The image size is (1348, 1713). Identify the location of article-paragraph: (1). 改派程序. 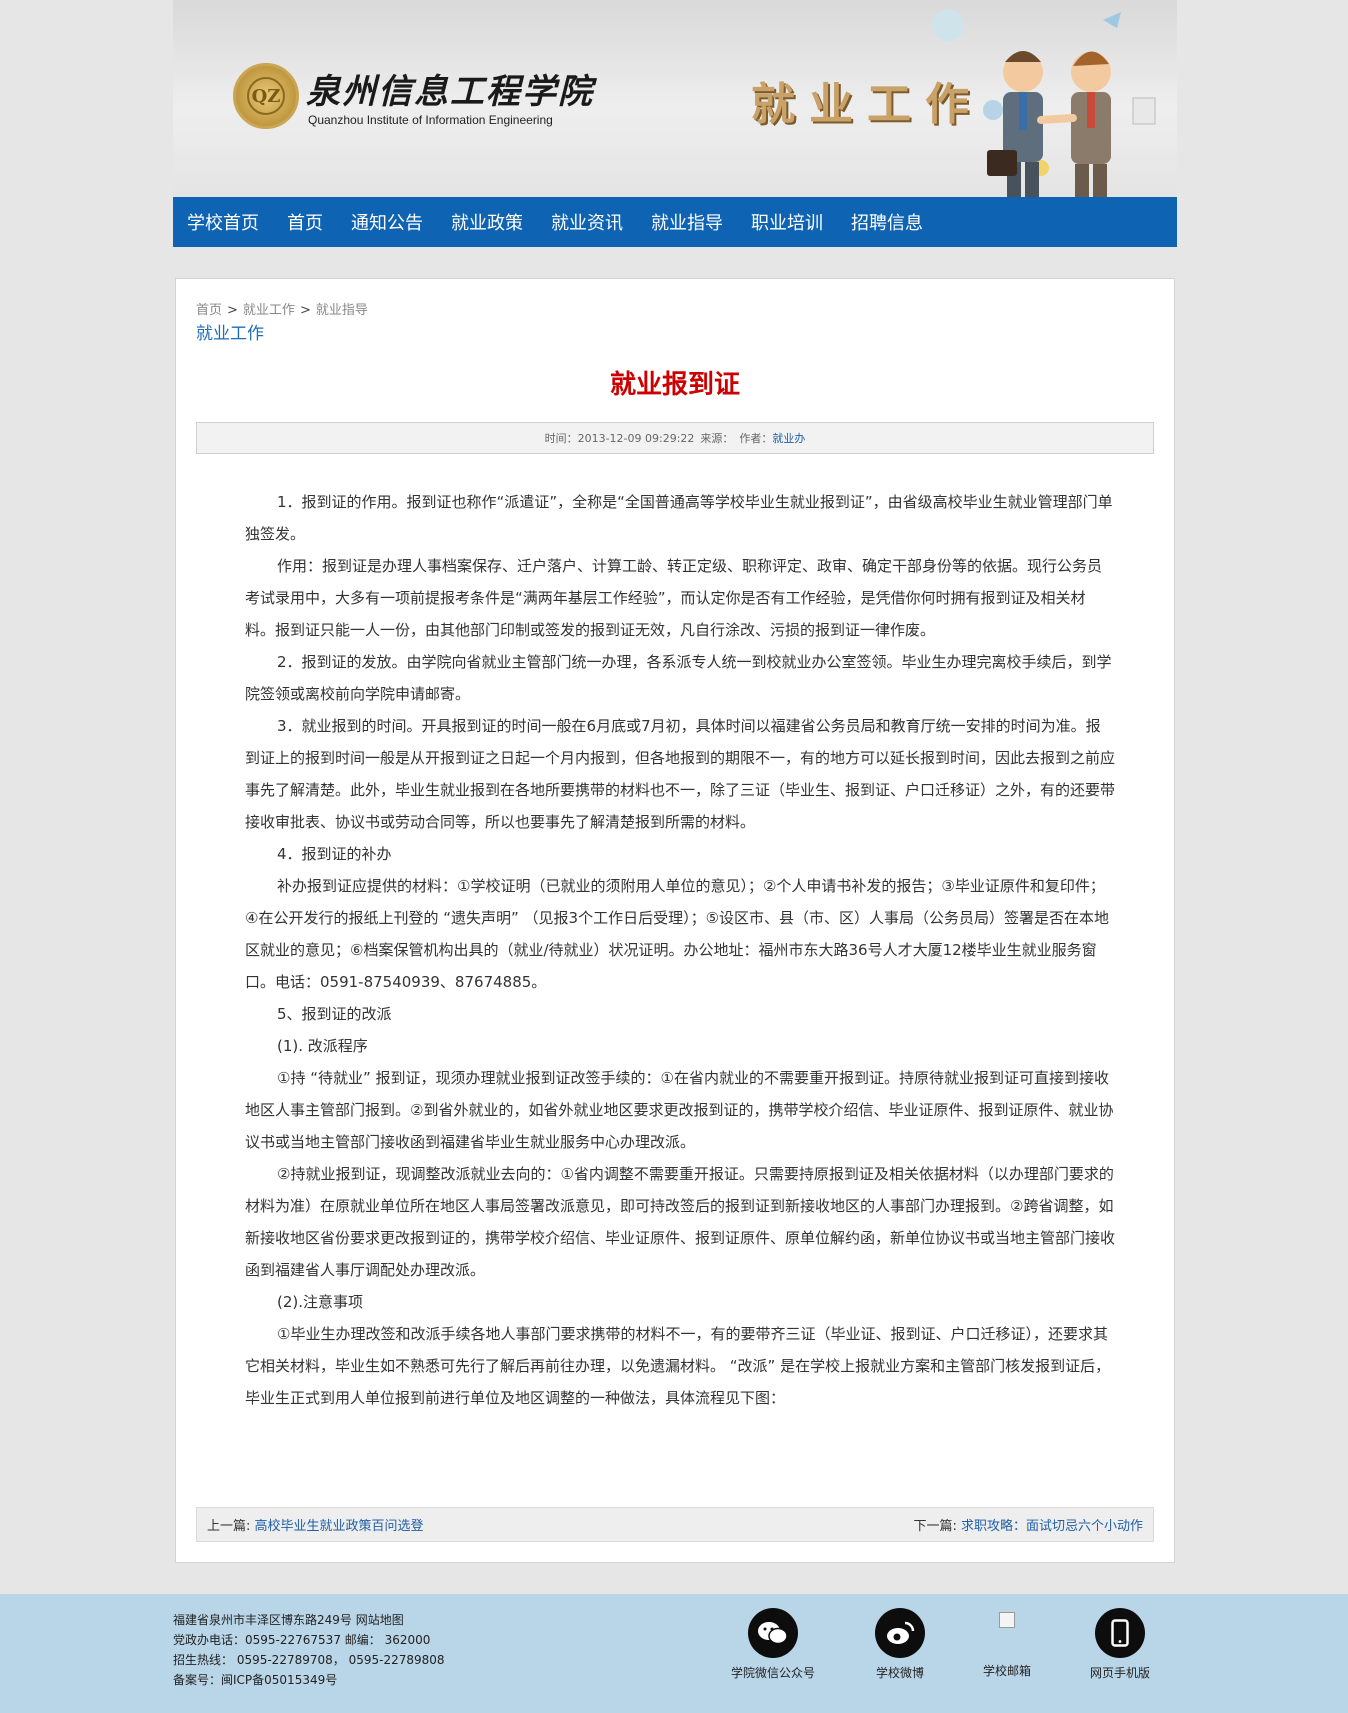
(322, 1046).